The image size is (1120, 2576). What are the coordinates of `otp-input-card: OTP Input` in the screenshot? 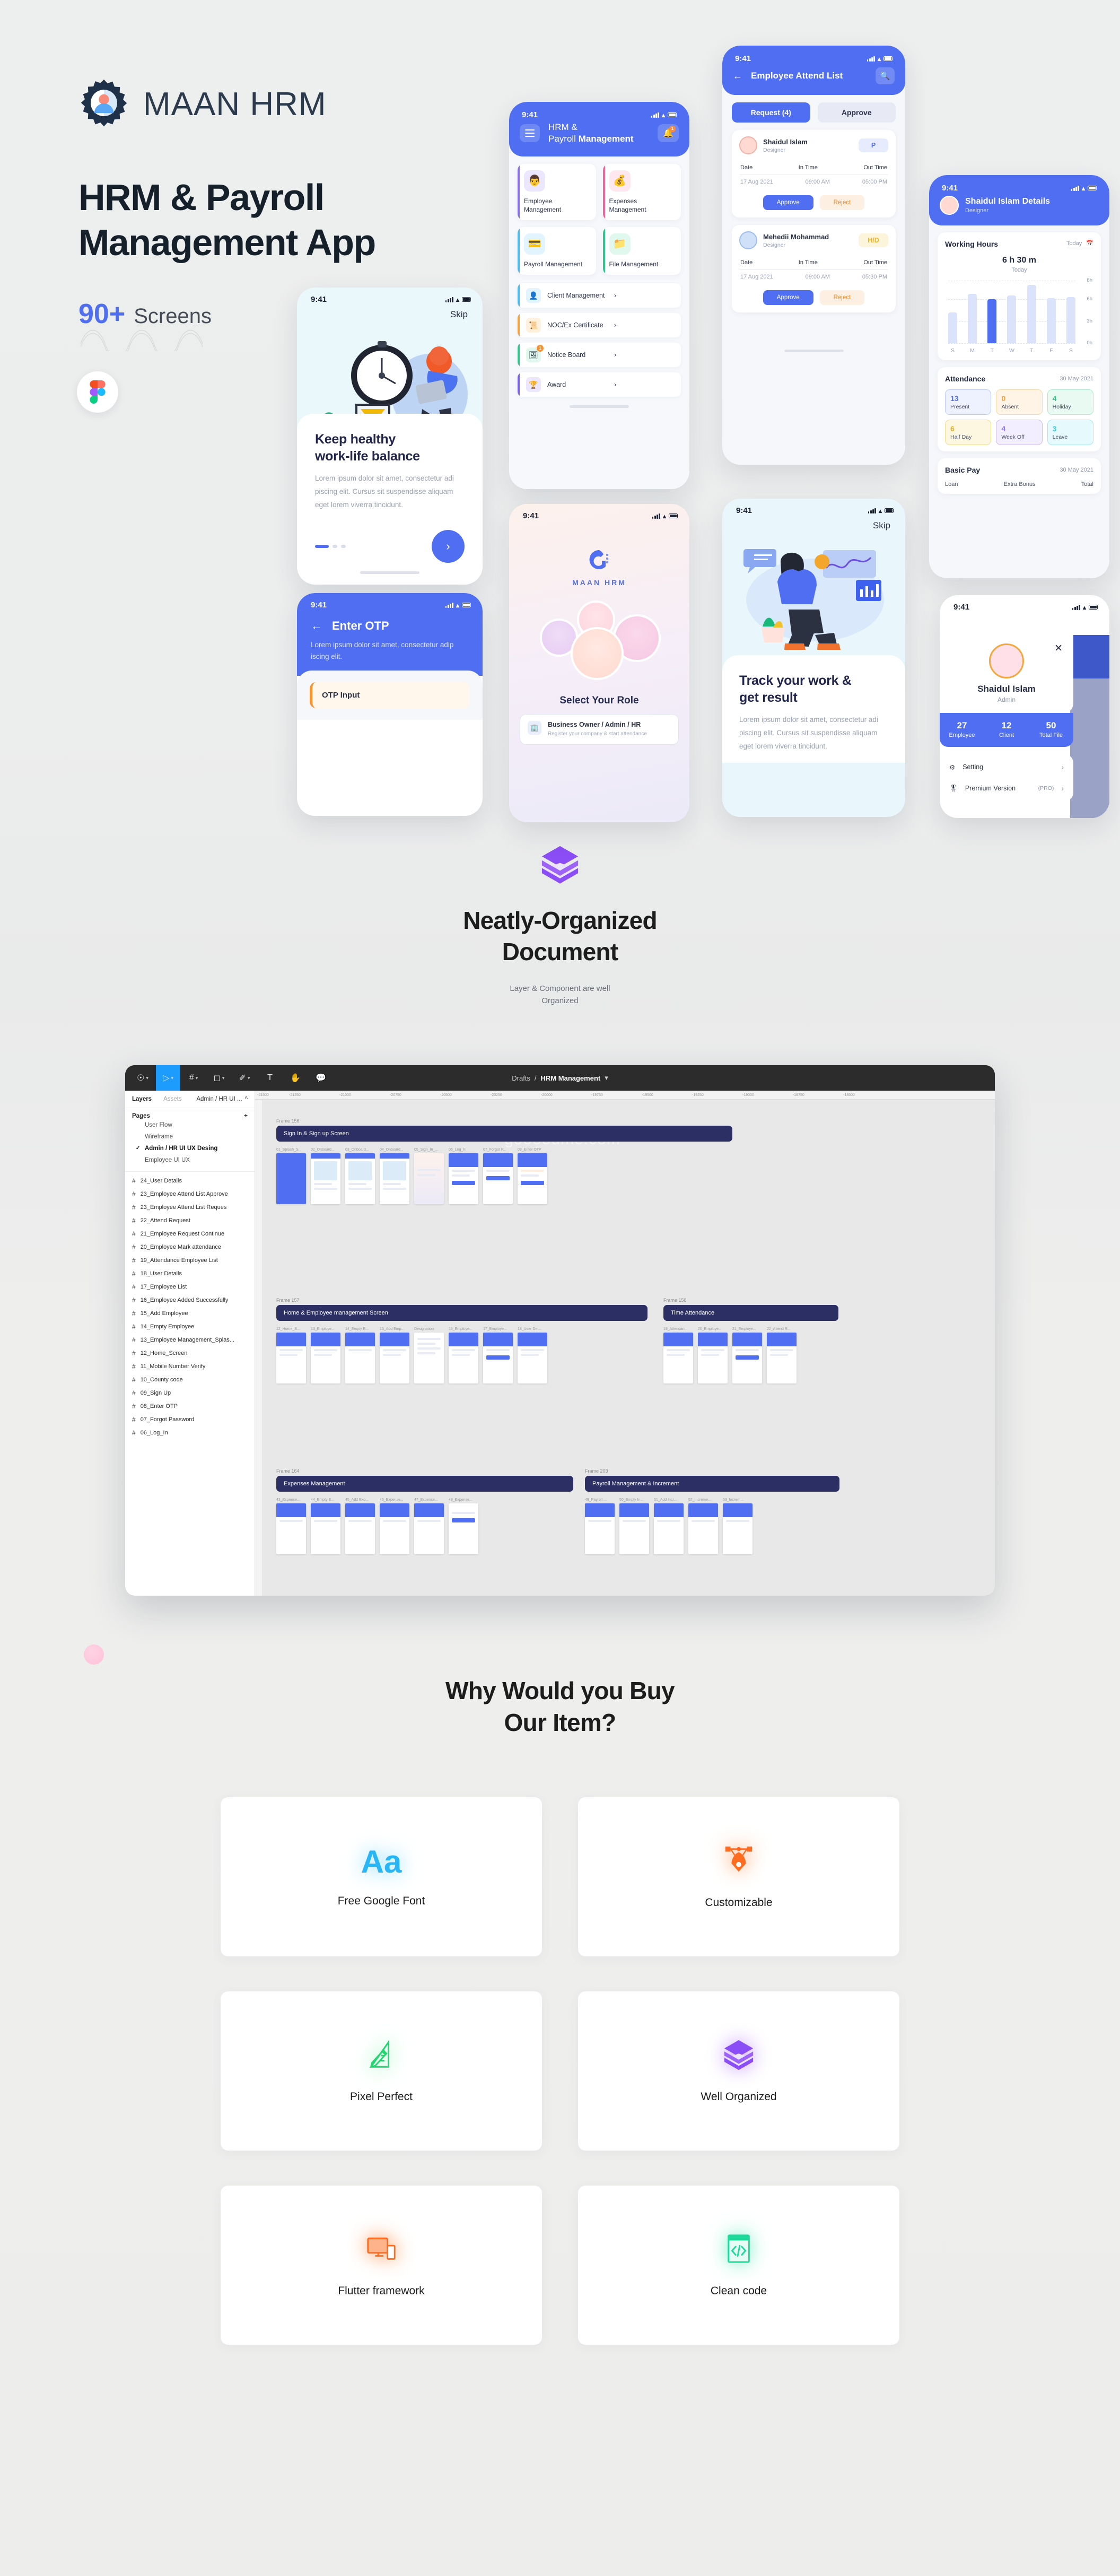 It's located at (390, 695).